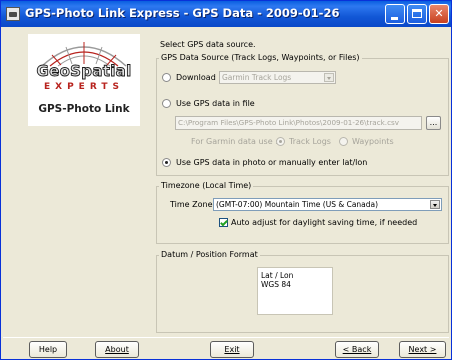  Describe the element at coordinates (166, 103) in the screenshot. I see `use-file-radio` at that location.